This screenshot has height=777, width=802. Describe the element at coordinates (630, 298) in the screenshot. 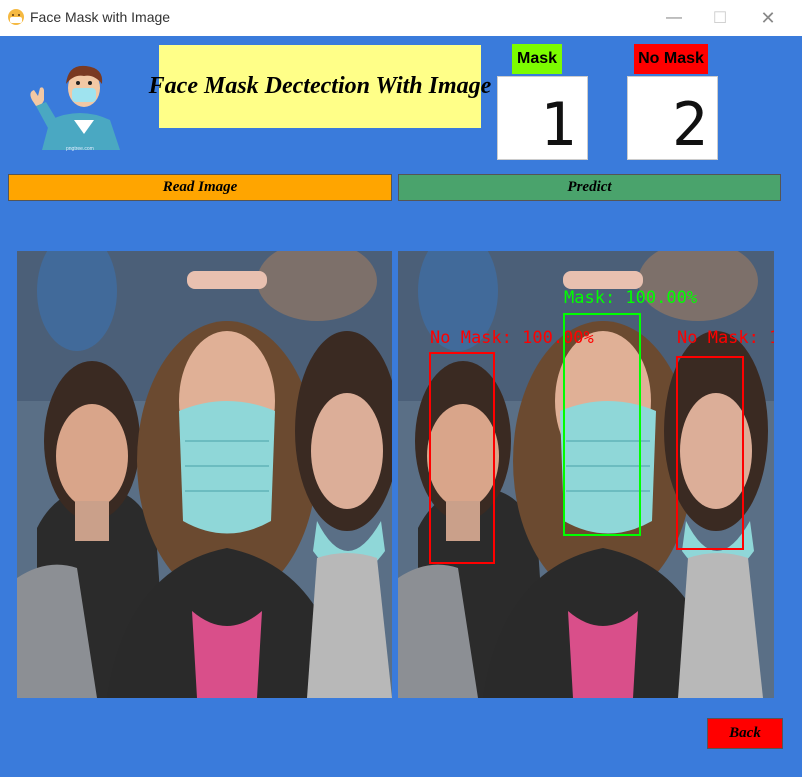

I see `detection-label-mask: Mask: 100.00%` at that location.